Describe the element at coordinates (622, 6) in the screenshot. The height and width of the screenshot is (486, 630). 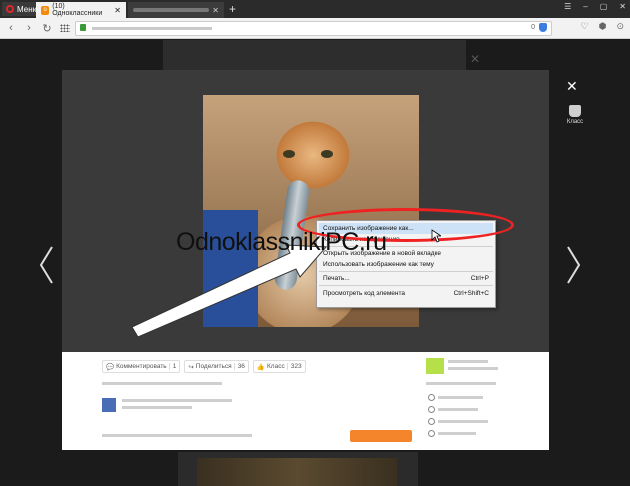
I see `close-window-button: ✕` at that location.